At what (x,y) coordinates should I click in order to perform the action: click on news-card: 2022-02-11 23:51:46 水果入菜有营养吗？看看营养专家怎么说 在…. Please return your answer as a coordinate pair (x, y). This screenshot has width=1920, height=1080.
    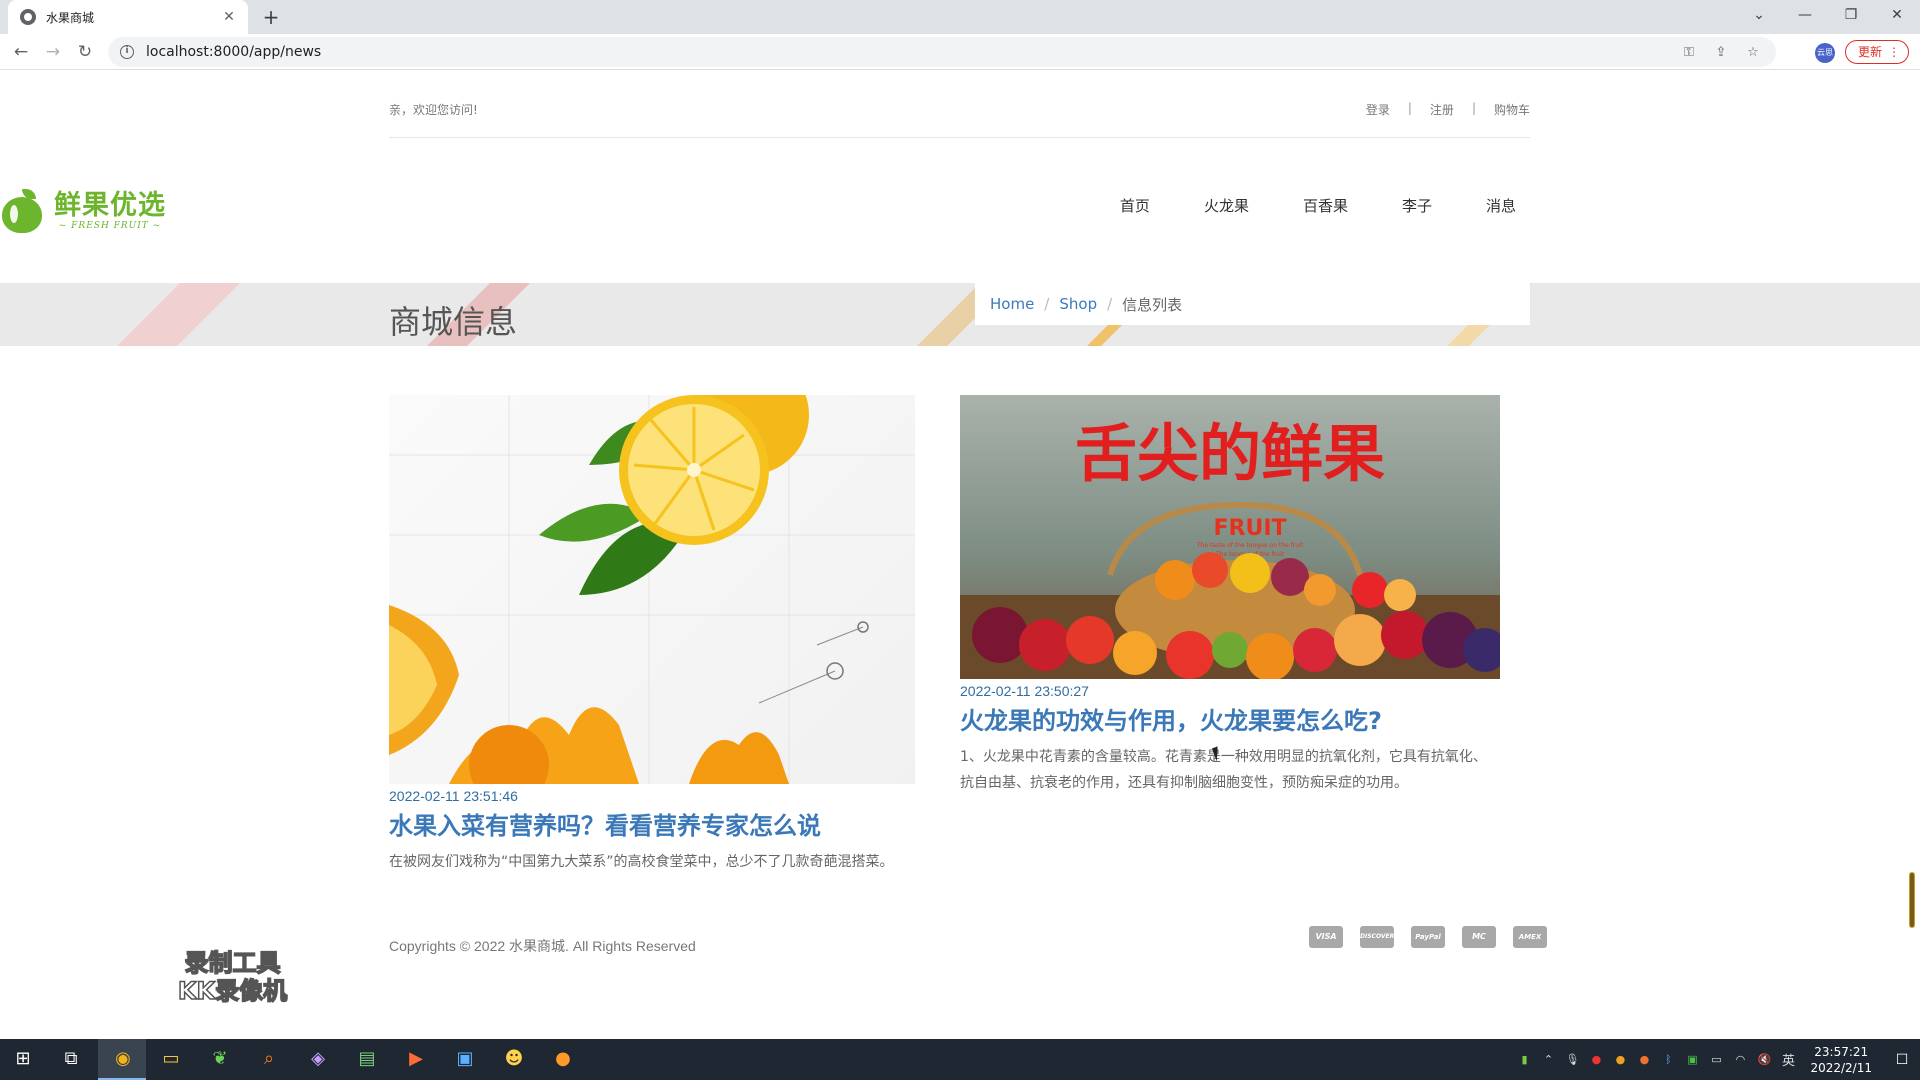
    Looking at the image, I should click on (654, 635).